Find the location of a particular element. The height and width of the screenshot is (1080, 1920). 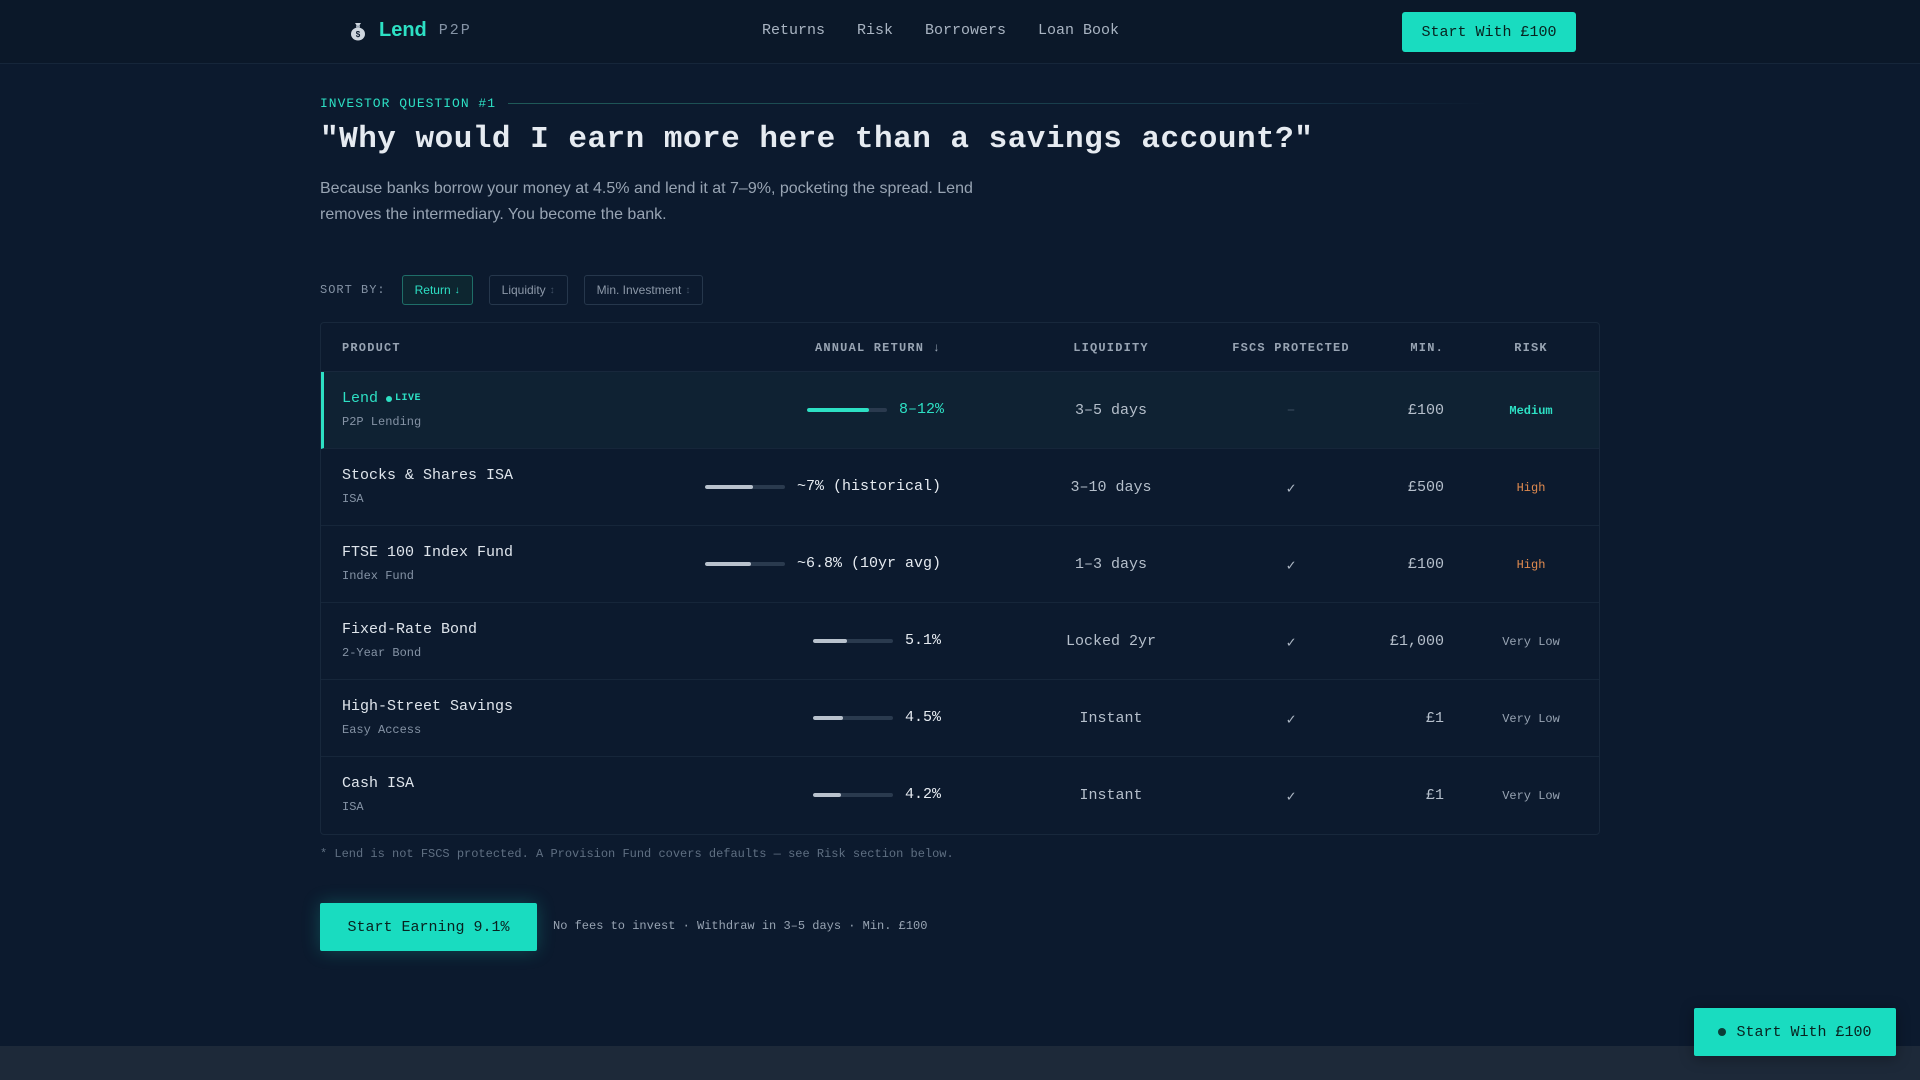

brand-logo: $ Lend P2P is located at coordinates (410, 30).